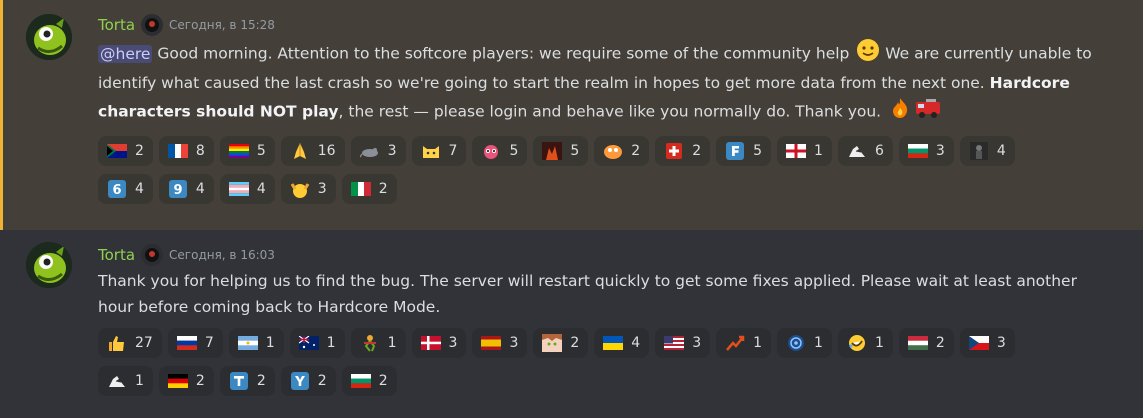  What do you see at coordinates (186, 151) in the screenshot?
I see `reaction-flag-france: 8` at bounding box center [186, 151].